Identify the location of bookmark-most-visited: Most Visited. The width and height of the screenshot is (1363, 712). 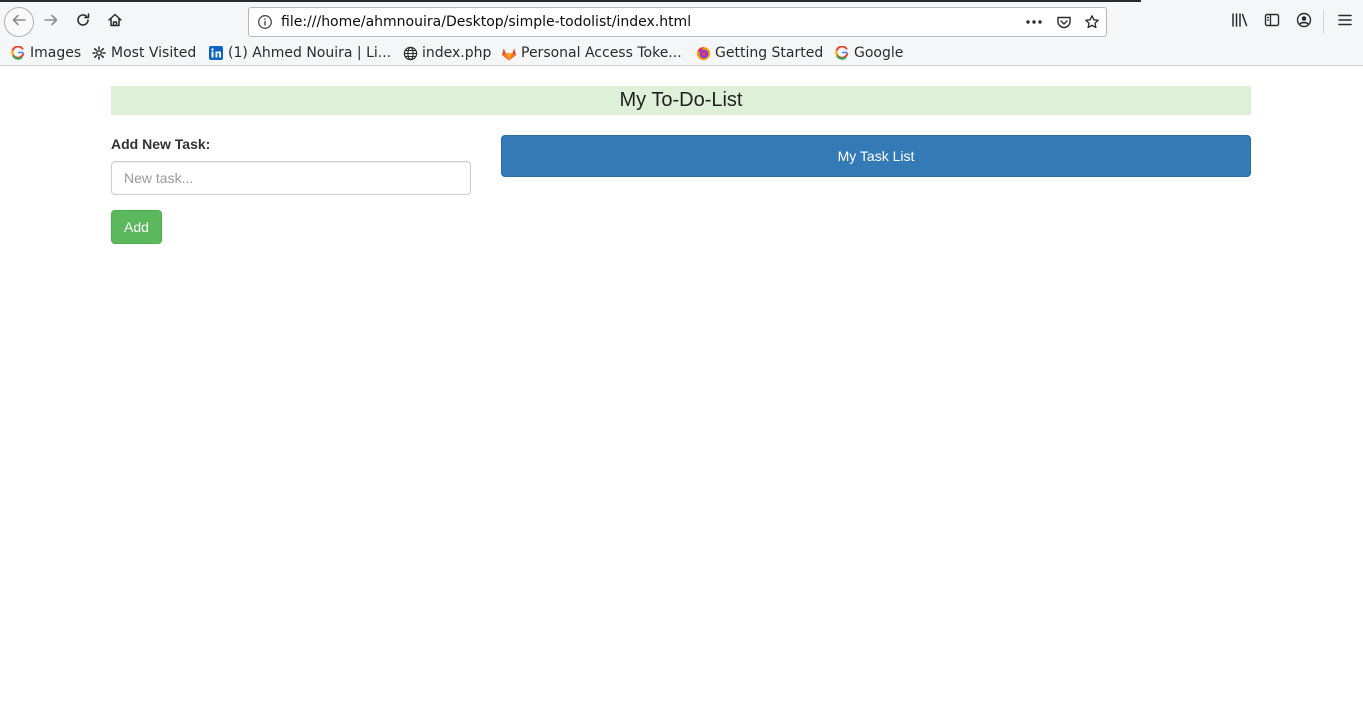
(143, 53).